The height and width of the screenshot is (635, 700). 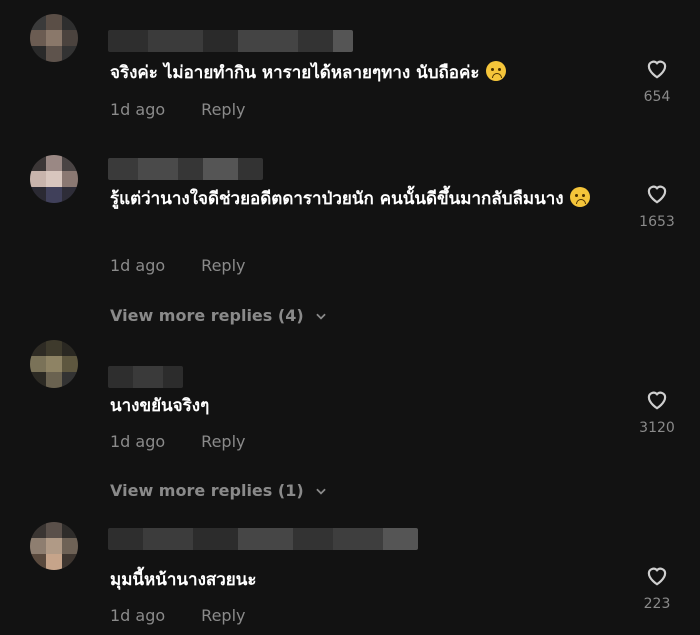 I want to click on like-button: 654, so click(x=657, y=80).